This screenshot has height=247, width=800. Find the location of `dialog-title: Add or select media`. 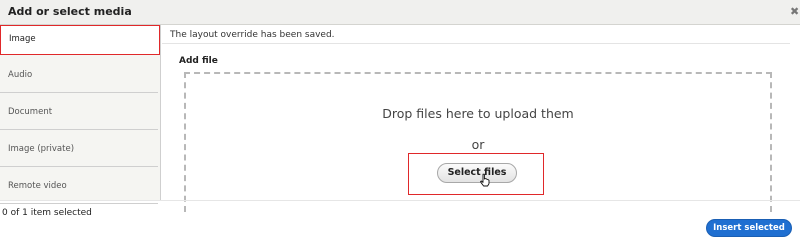

dialog-title: Add or select media is located at coordinates (70, 11).